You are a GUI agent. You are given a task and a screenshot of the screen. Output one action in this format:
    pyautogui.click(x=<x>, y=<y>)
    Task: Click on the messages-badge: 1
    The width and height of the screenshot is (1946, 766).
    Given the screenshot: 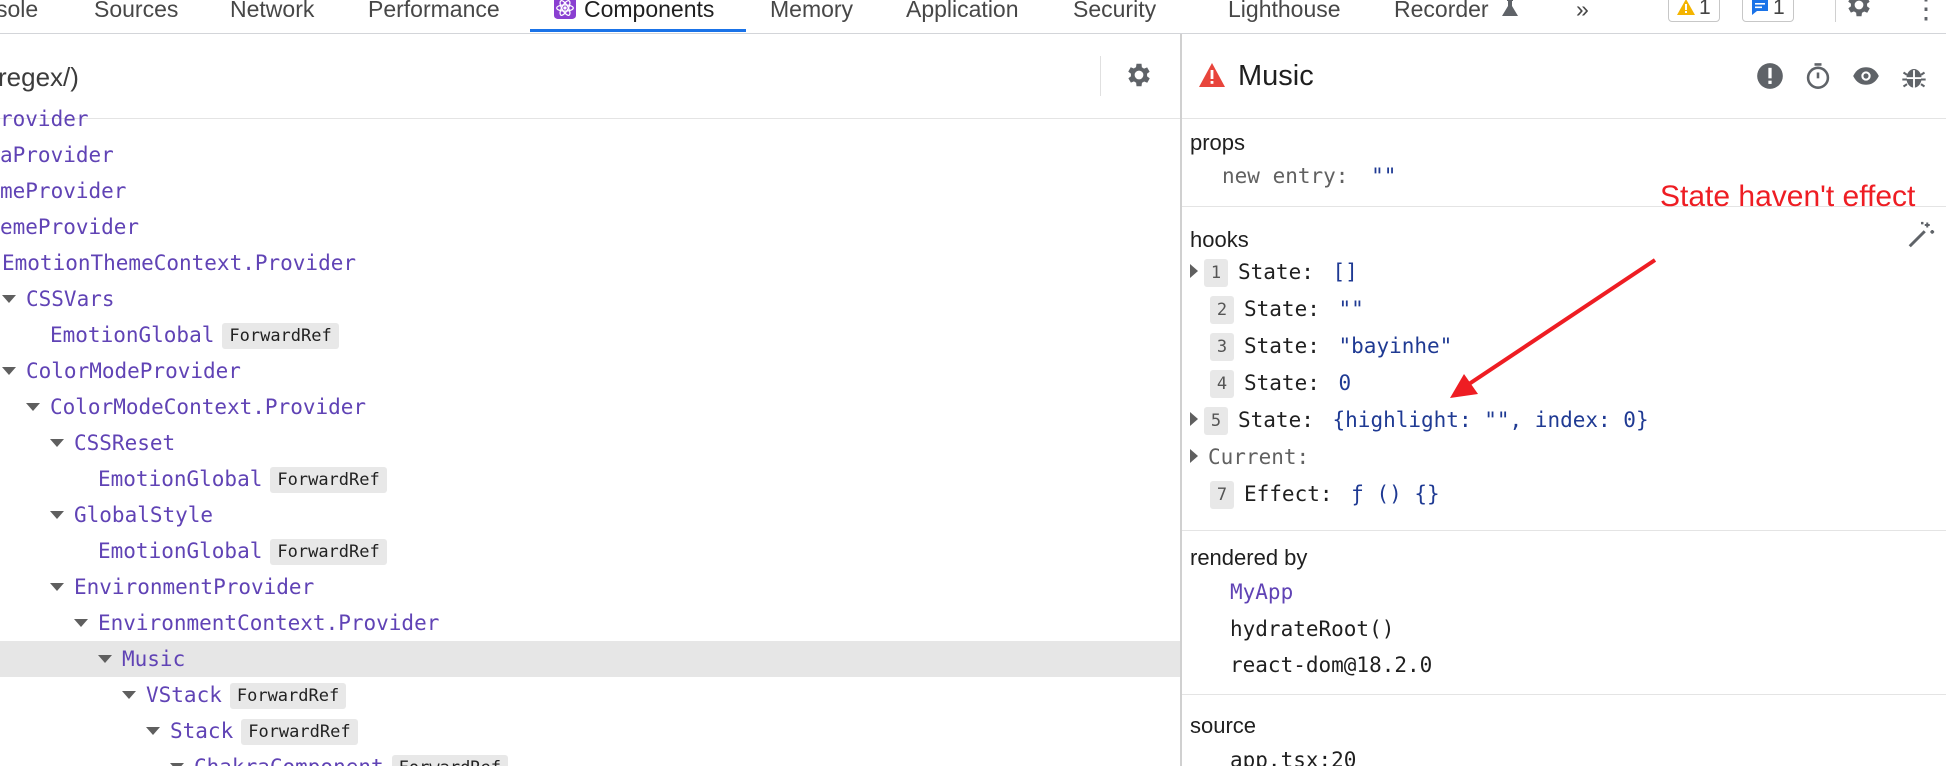 What is the action you would take?
    pyautogui.click(x=1768, y=11)
    